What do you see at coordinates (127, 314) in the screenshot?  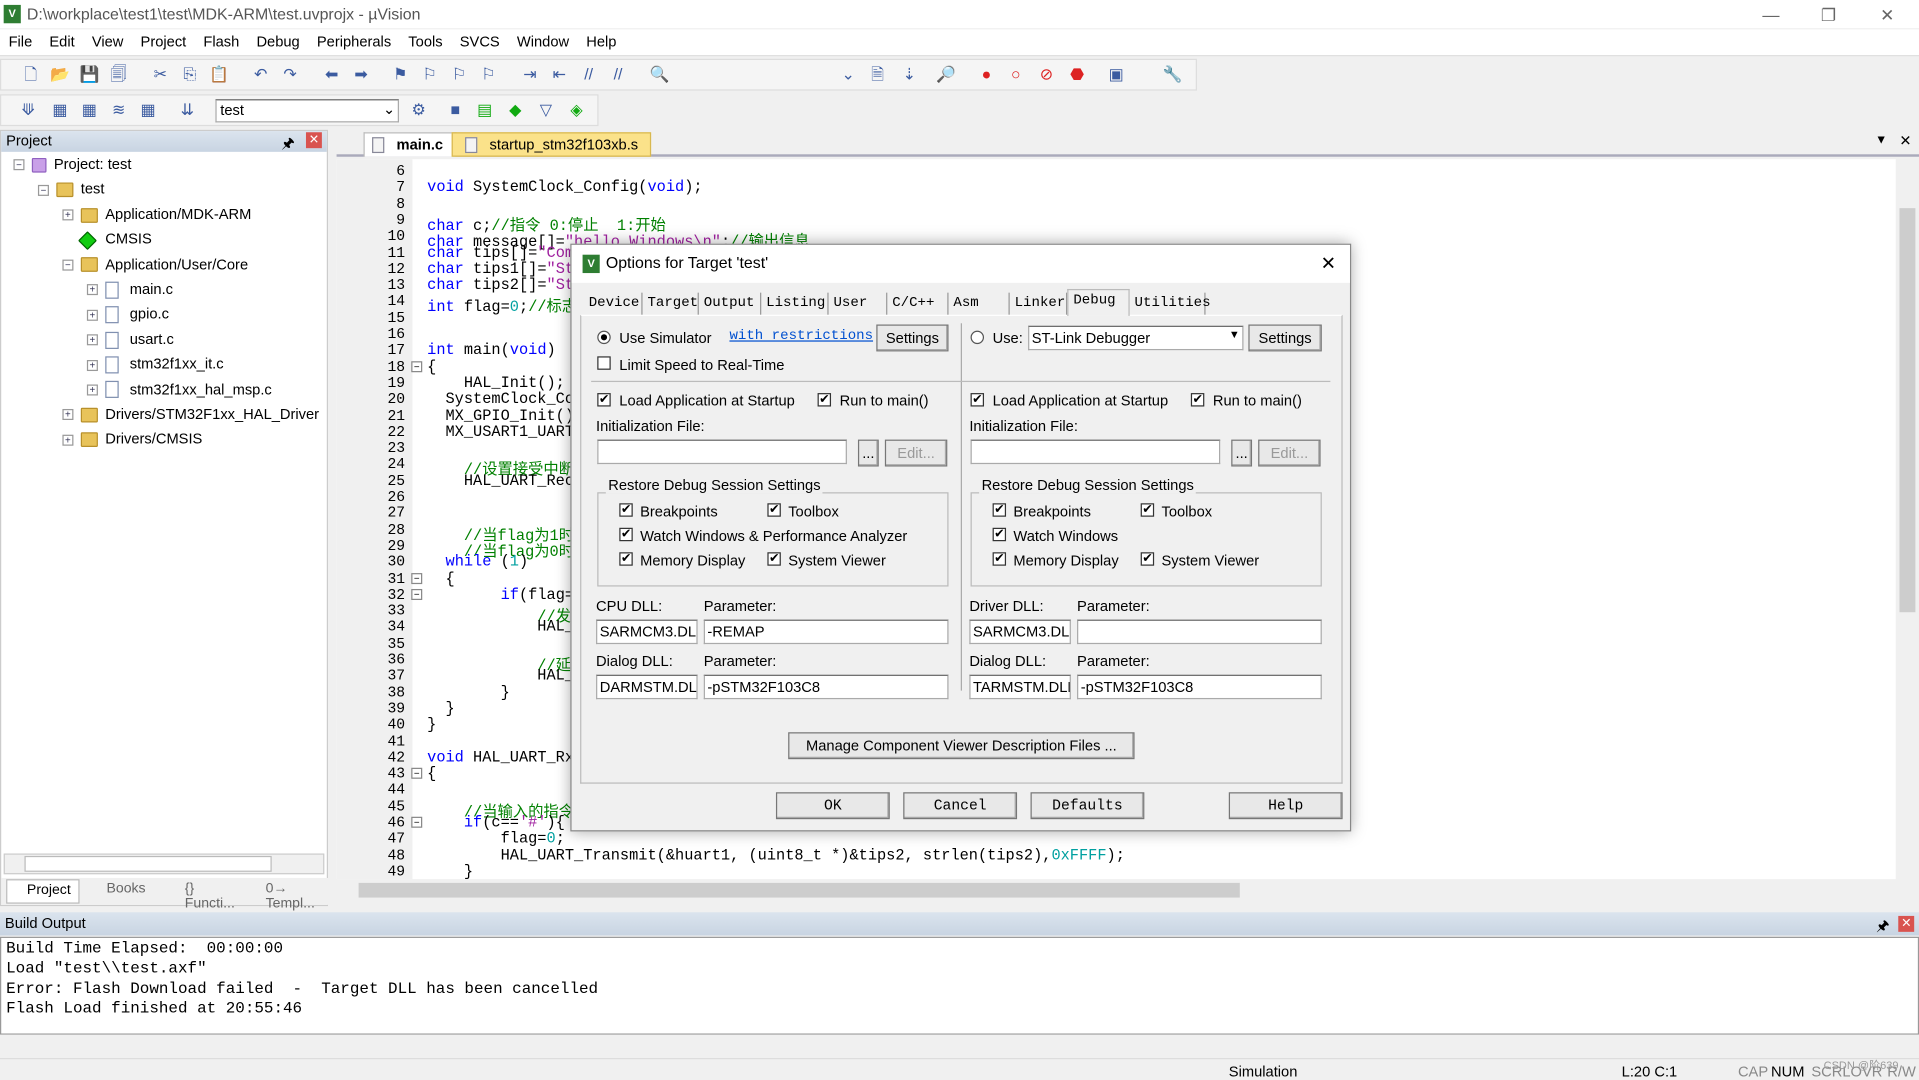 I see `tree-item: + gpio.c` at bounding box center [127, 314].